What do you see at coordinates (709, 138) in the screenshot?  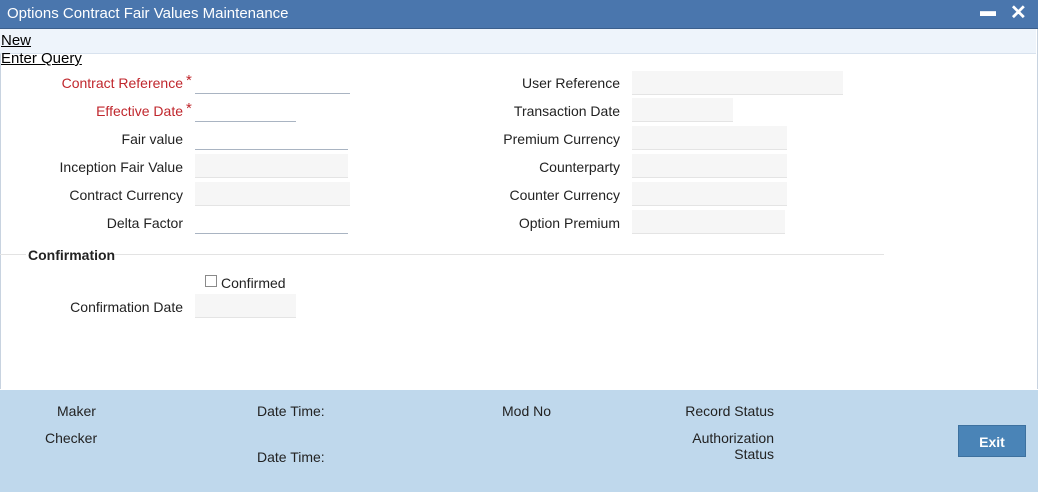 I see `premium-currency-field` at bounding box center [709, 138].